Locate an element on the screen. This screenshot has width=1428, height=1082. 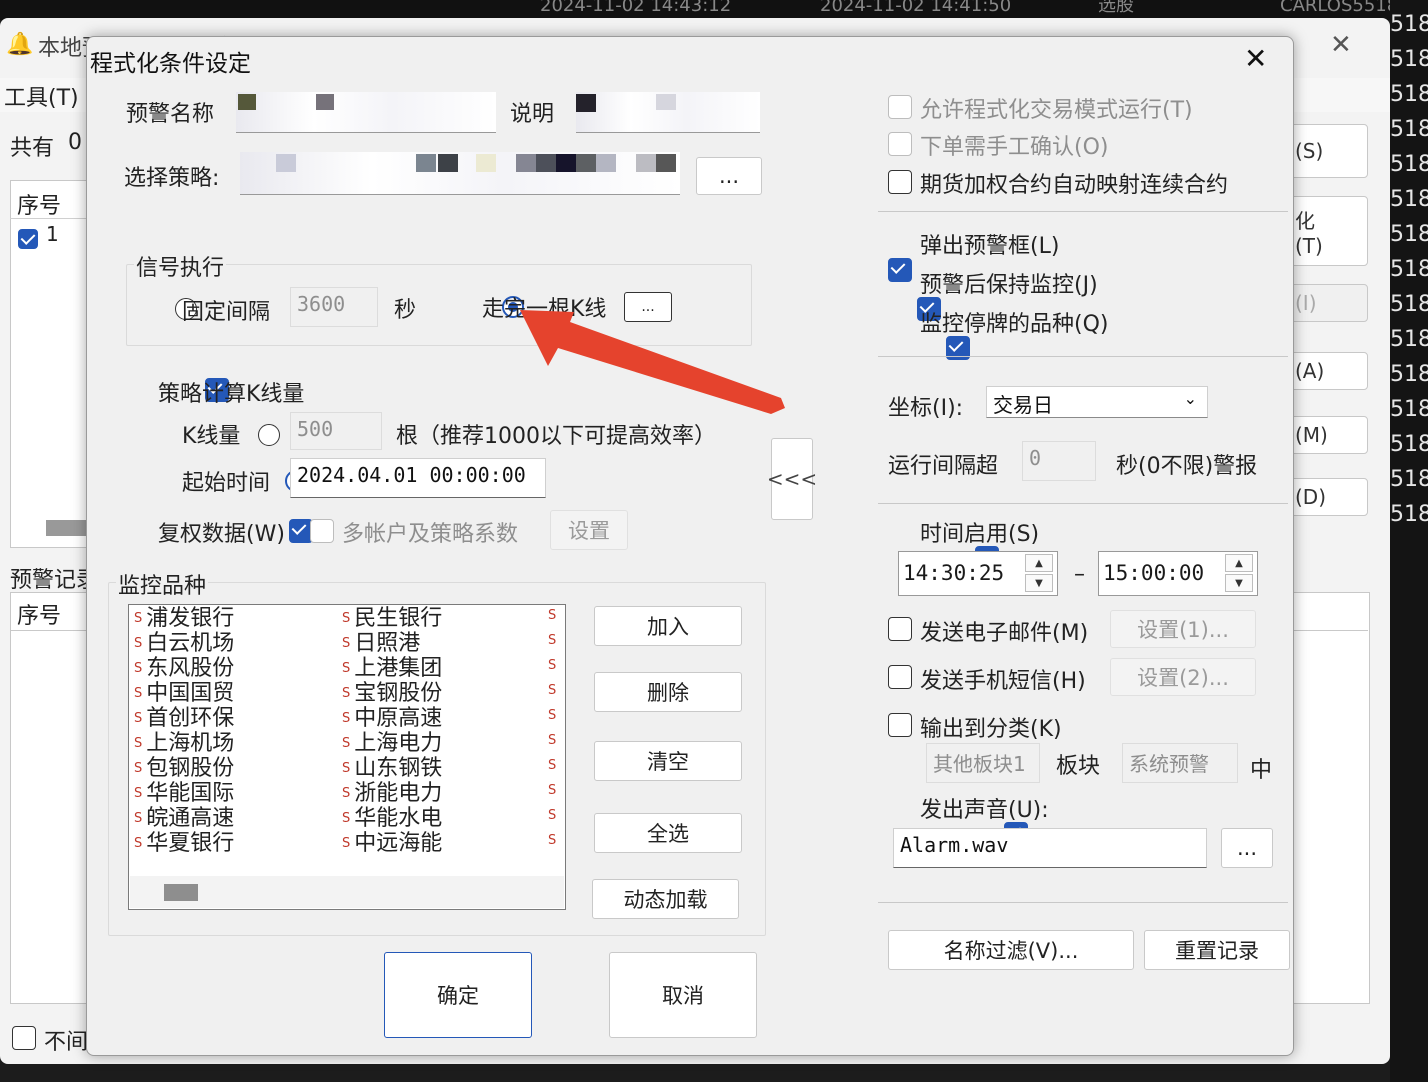
axis-select: 交易日 ⌄ is located at coordinates (1097, 402).